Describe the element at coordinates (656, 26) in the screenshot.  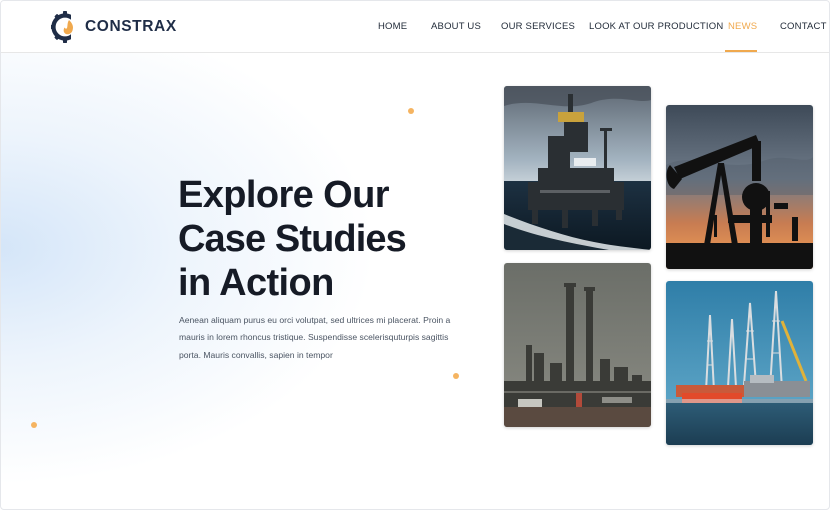
I see `nav-item-look-at-our-production: LOOK AT OUR PRODUCTION` at that location.